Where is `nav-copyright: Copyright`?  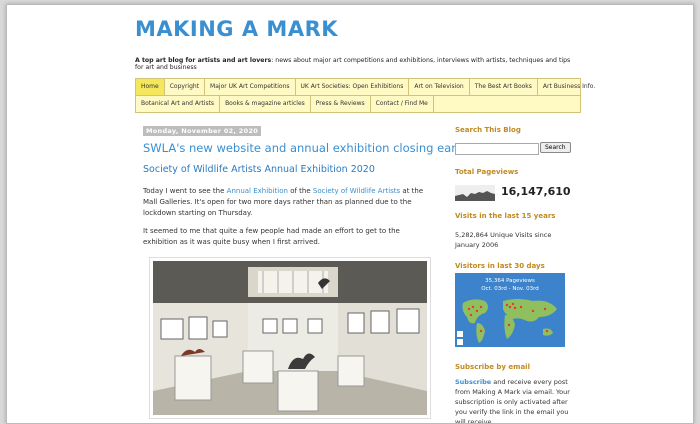 nav-copyright: Copyright is located at coordinates (185, 87).